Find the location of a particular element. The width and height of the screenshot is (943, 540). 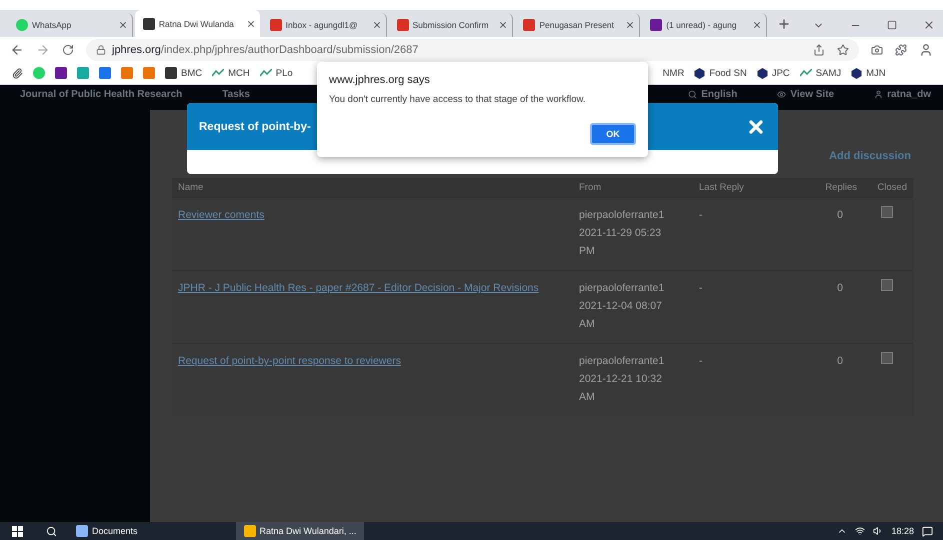

share-icon is located at coordinates (819, 50).